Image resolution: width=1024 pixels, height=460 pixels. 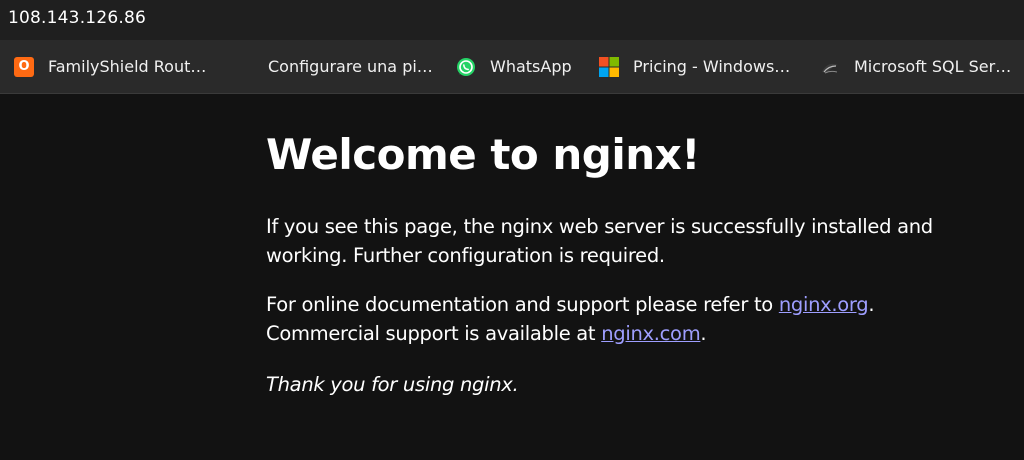 What do you see at coordinates (434, 333) in the screenshot?
I see `commercial-support-text: Commercial support is available at` at bounding box center [434, 333].